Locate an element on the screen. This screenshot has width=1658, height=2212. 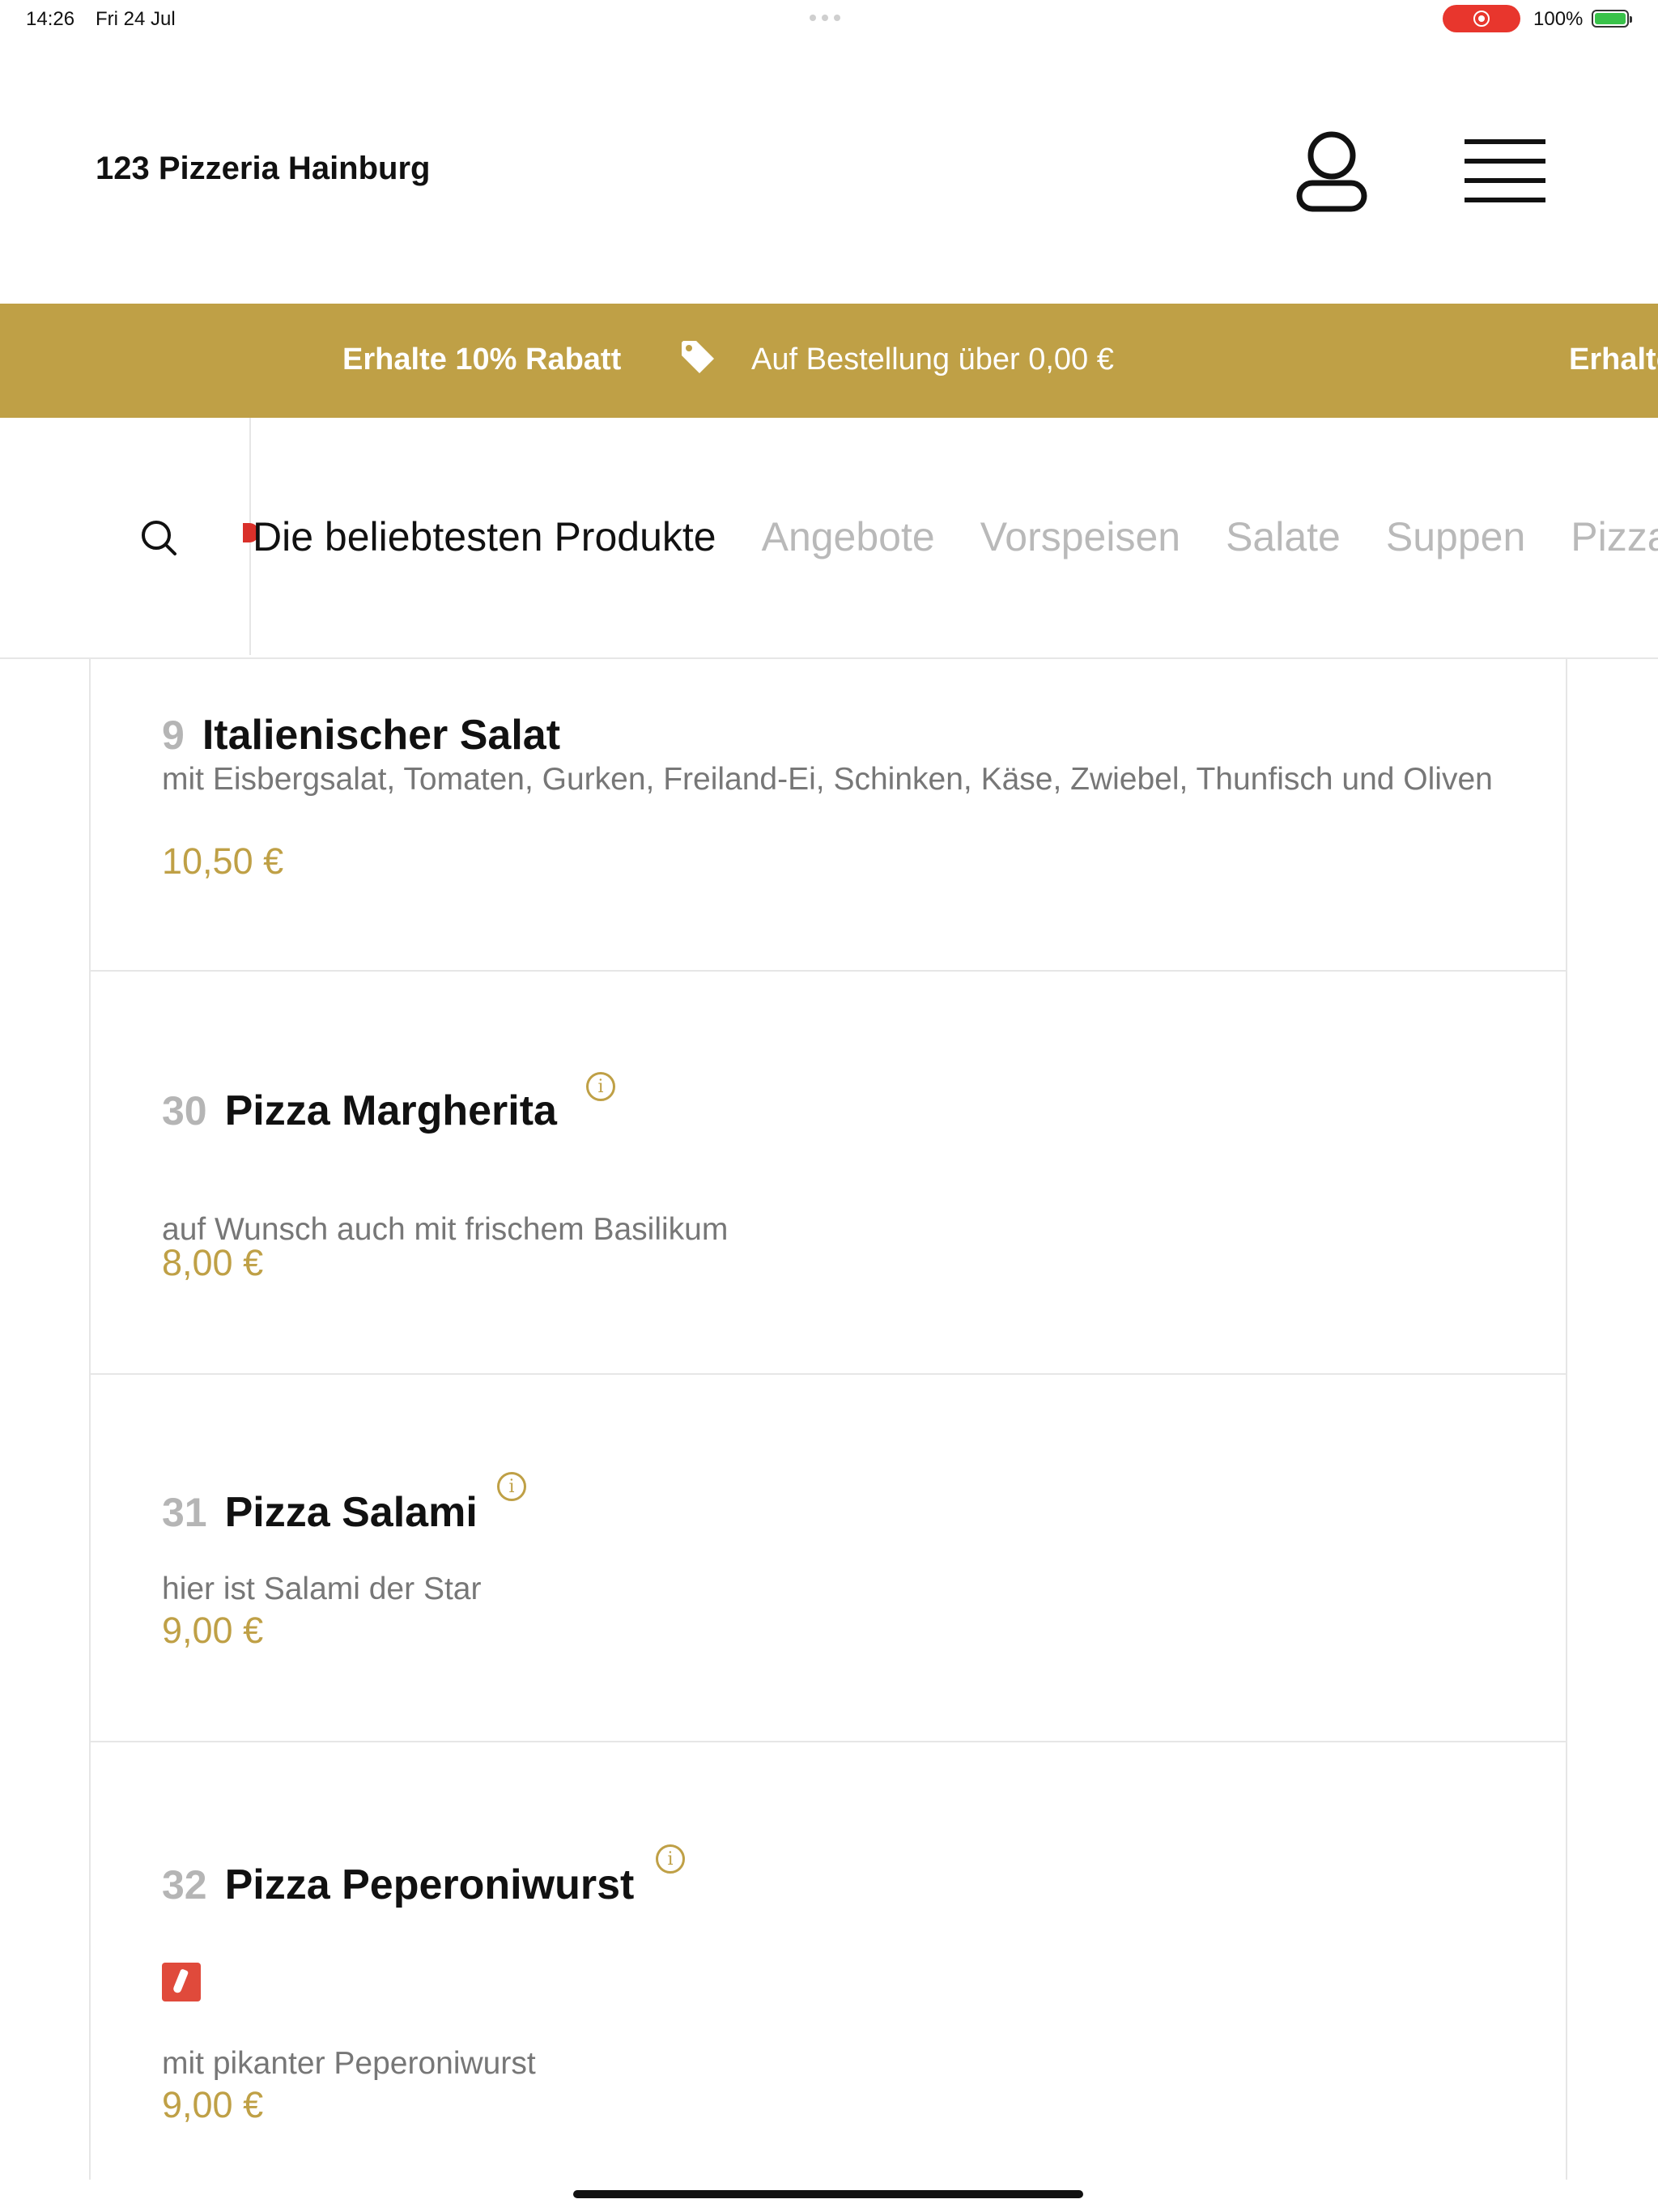
product-description: hier ist Salami der Star is located at coordinates (322, 1589).